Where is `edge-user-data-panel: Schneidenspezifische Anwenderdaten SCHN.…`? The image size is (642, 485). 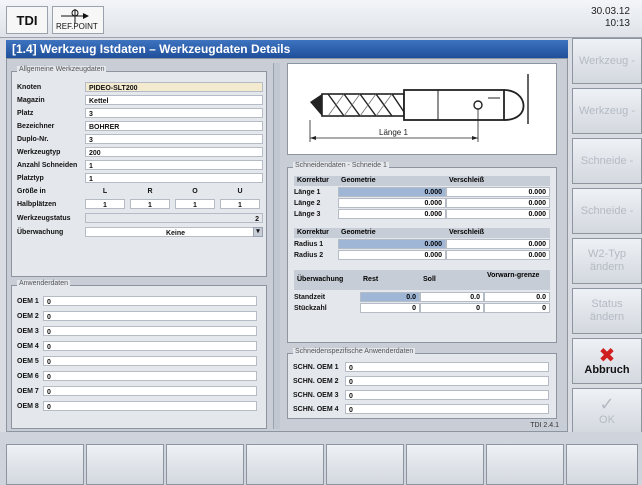 edge-user-data-panel: Schneidenspezifische Anwenderdaten SCHN.… is located at coordinates (422, 383).